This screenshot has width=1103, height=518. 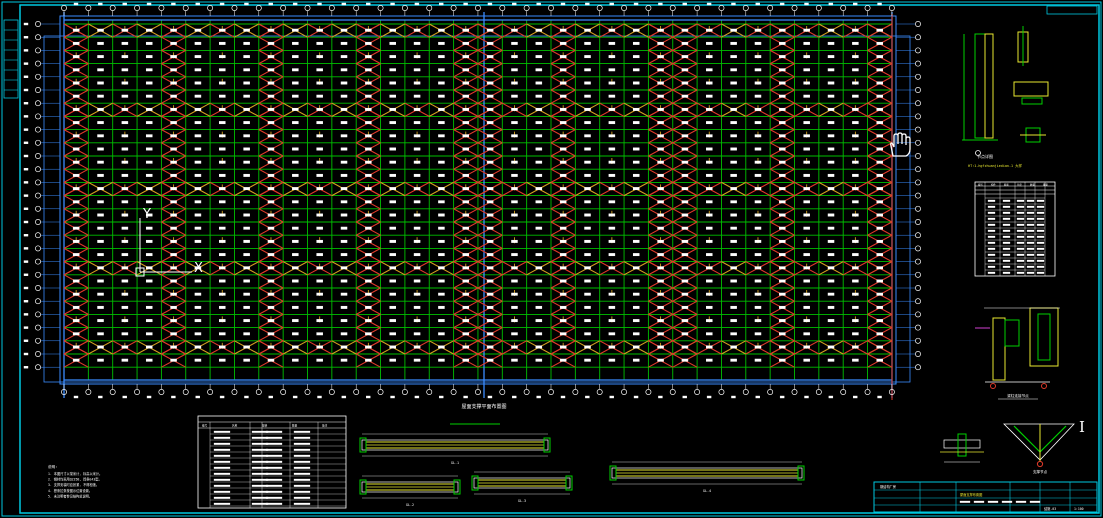 What do you see at coordinates (260, 431) in the screenshot?
I see `material-cell-text` at bounding box center [260, 431].